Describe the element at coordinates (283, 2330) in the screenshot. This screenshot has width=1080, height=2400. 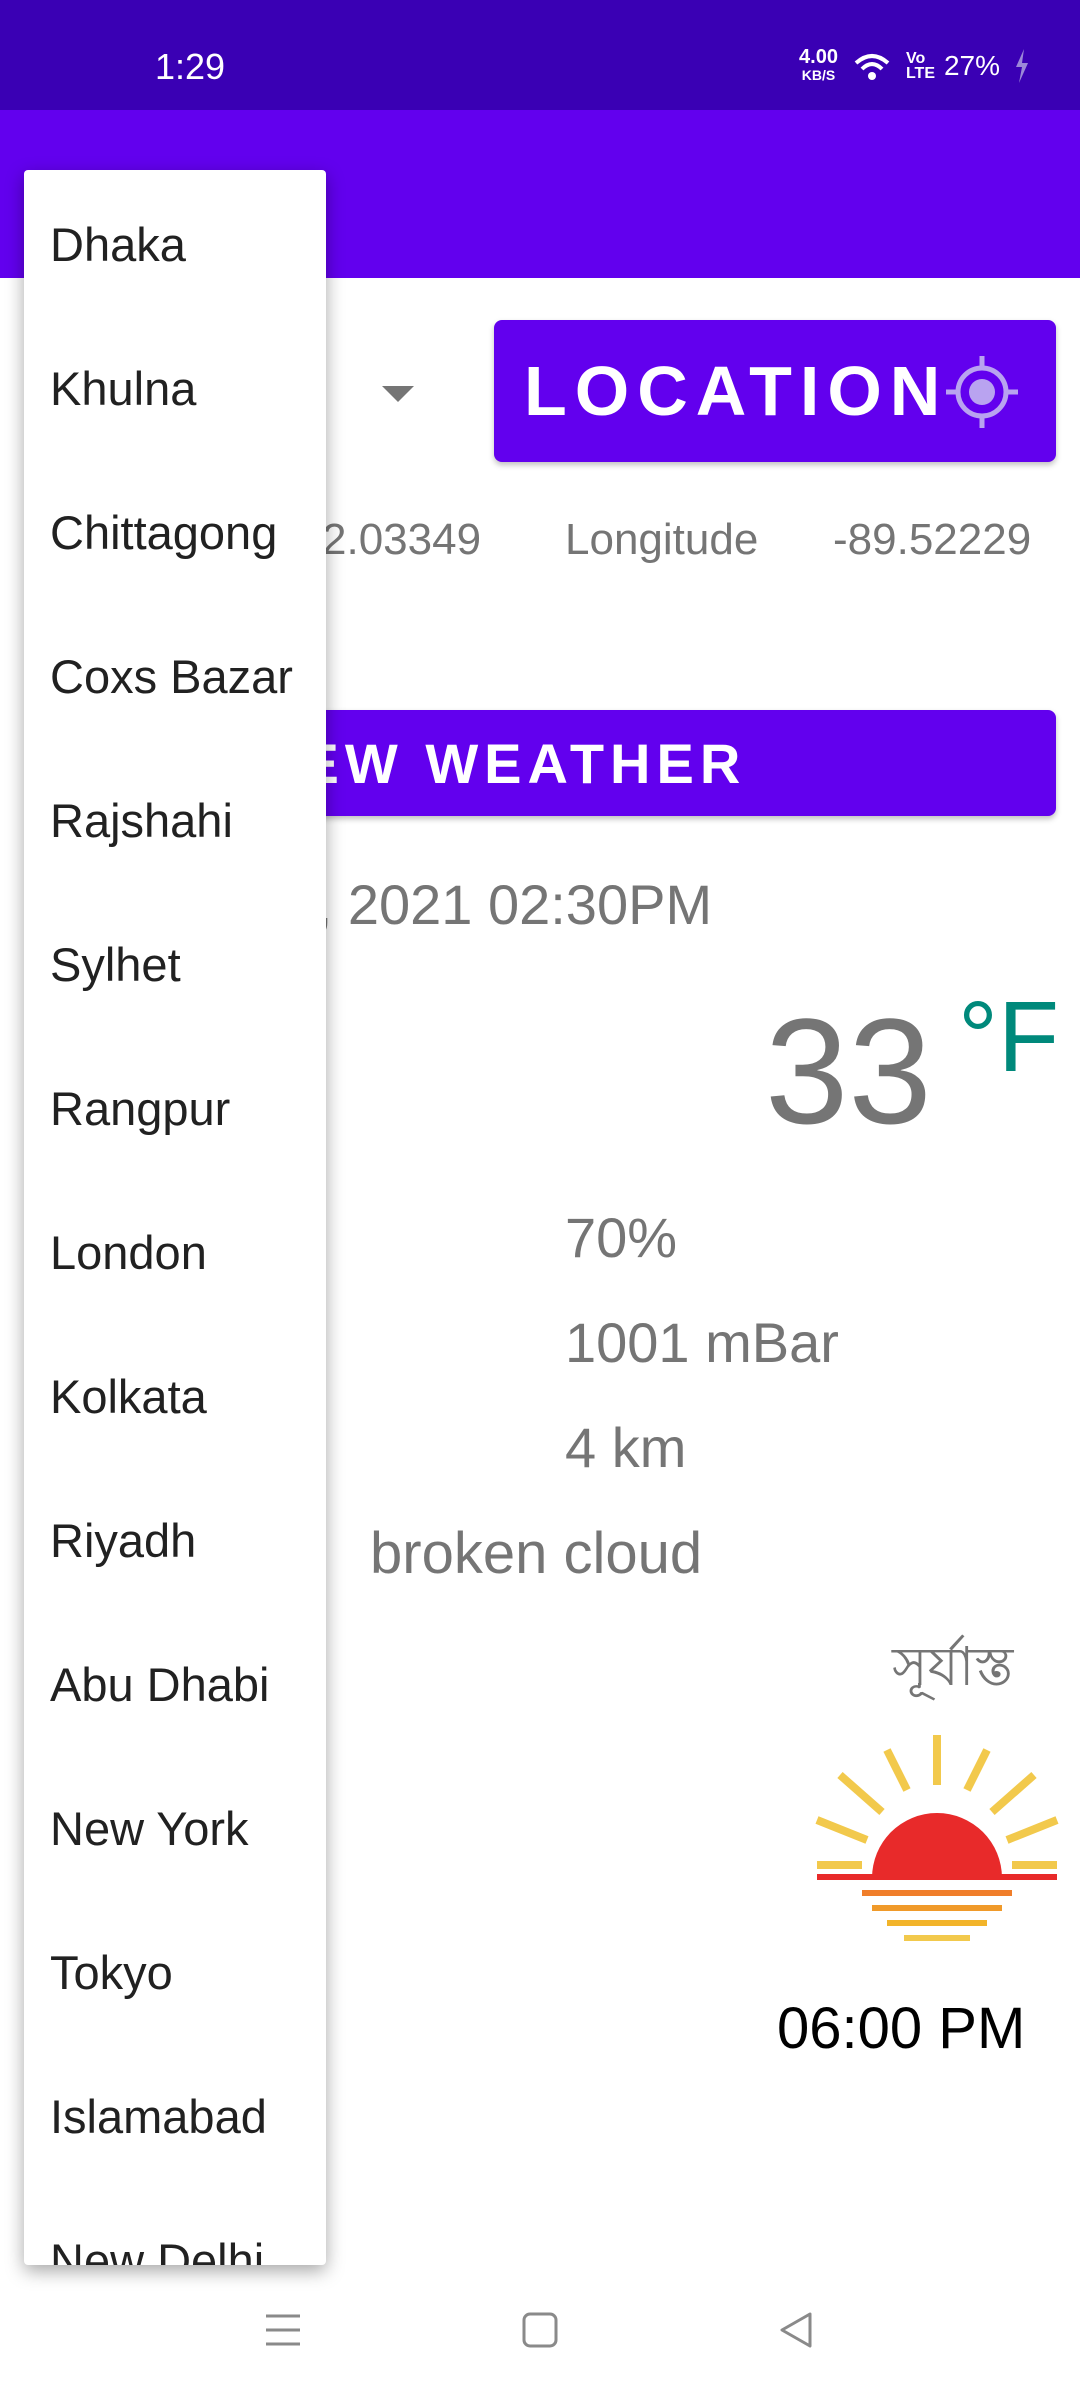
I see `menu-icon` at that location.